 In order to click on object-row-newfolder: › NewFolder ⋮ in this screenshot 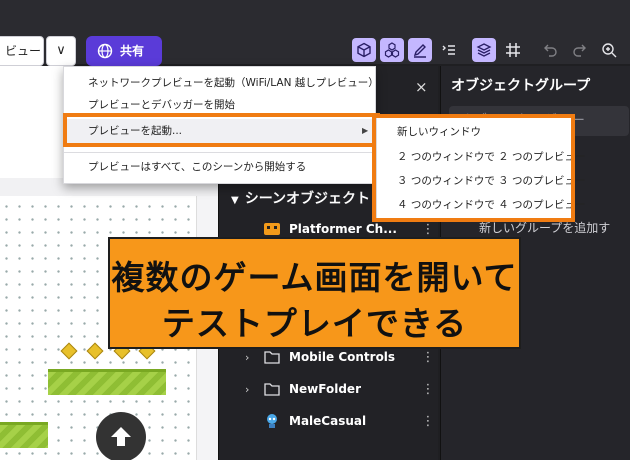, I will do `click(340, 389)`.